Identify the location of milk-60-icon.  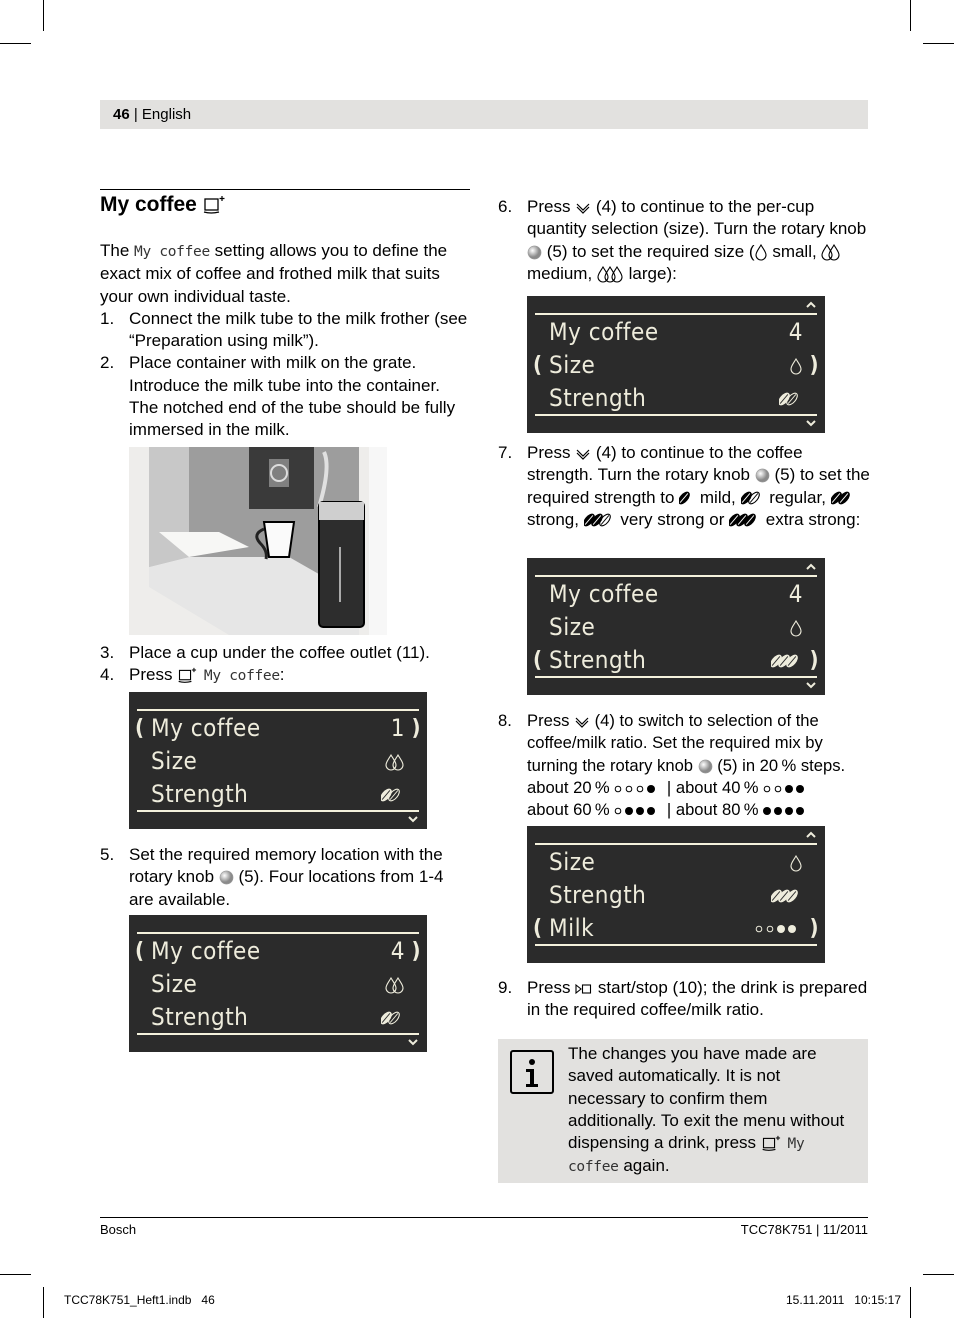
(638, 809).